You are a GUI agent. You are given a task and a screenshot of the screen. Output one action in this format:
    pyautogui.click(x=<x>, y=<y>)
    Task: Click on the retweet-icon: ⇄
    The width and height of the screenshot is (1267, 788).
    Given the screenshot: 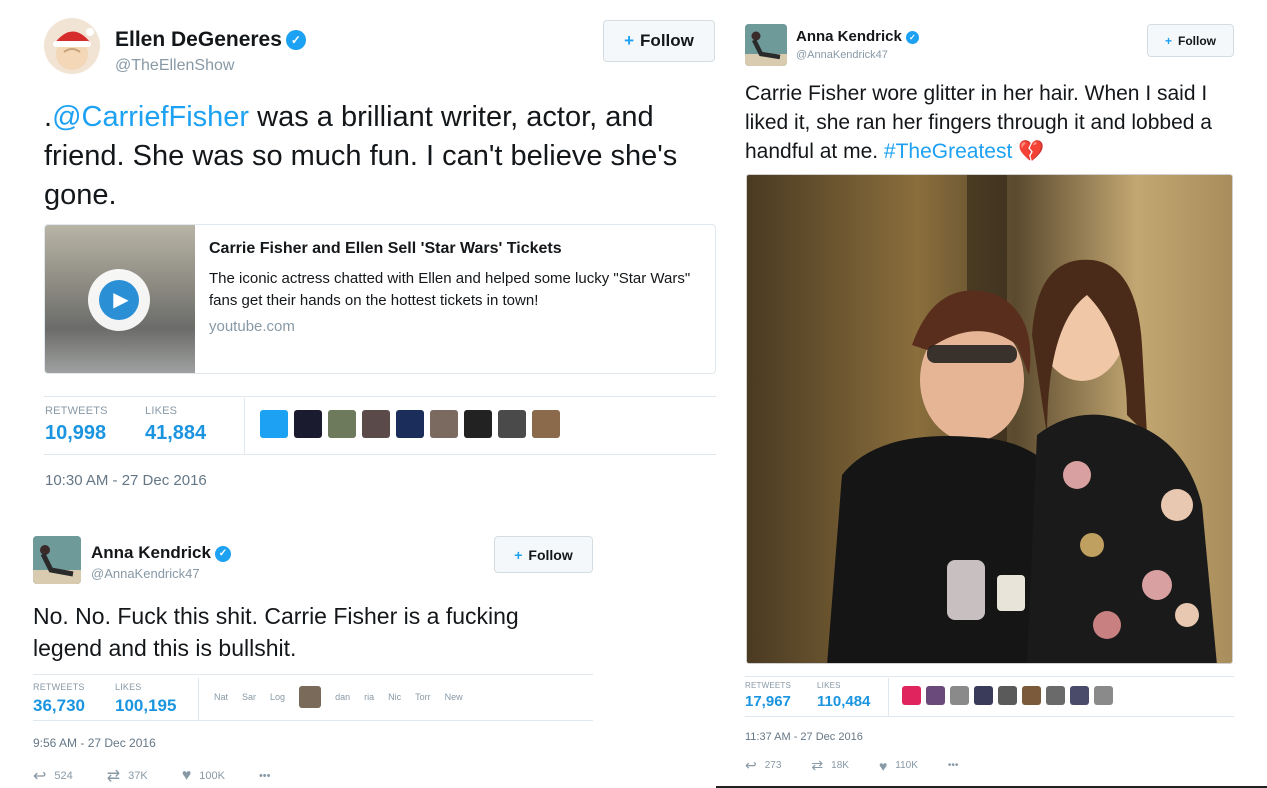 What is the action you would take?
    pyautogui.click(x=817, y=765)
    